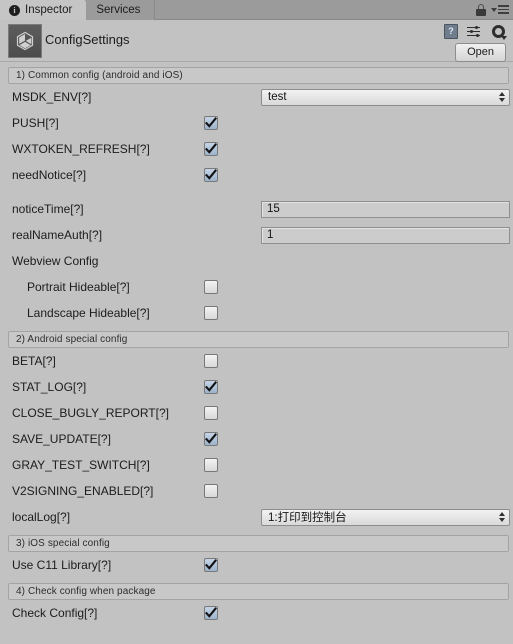  I want to click on tab-inspector: i Inspector, so click(44, 10).